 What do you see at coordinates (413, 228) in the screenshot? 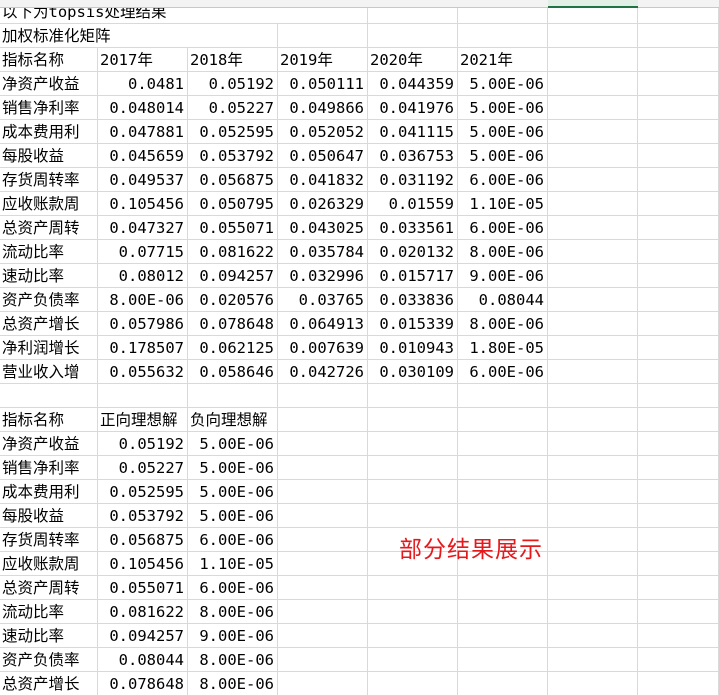
I see `value-cell: 0.033561` at bounding box center [413, 228].